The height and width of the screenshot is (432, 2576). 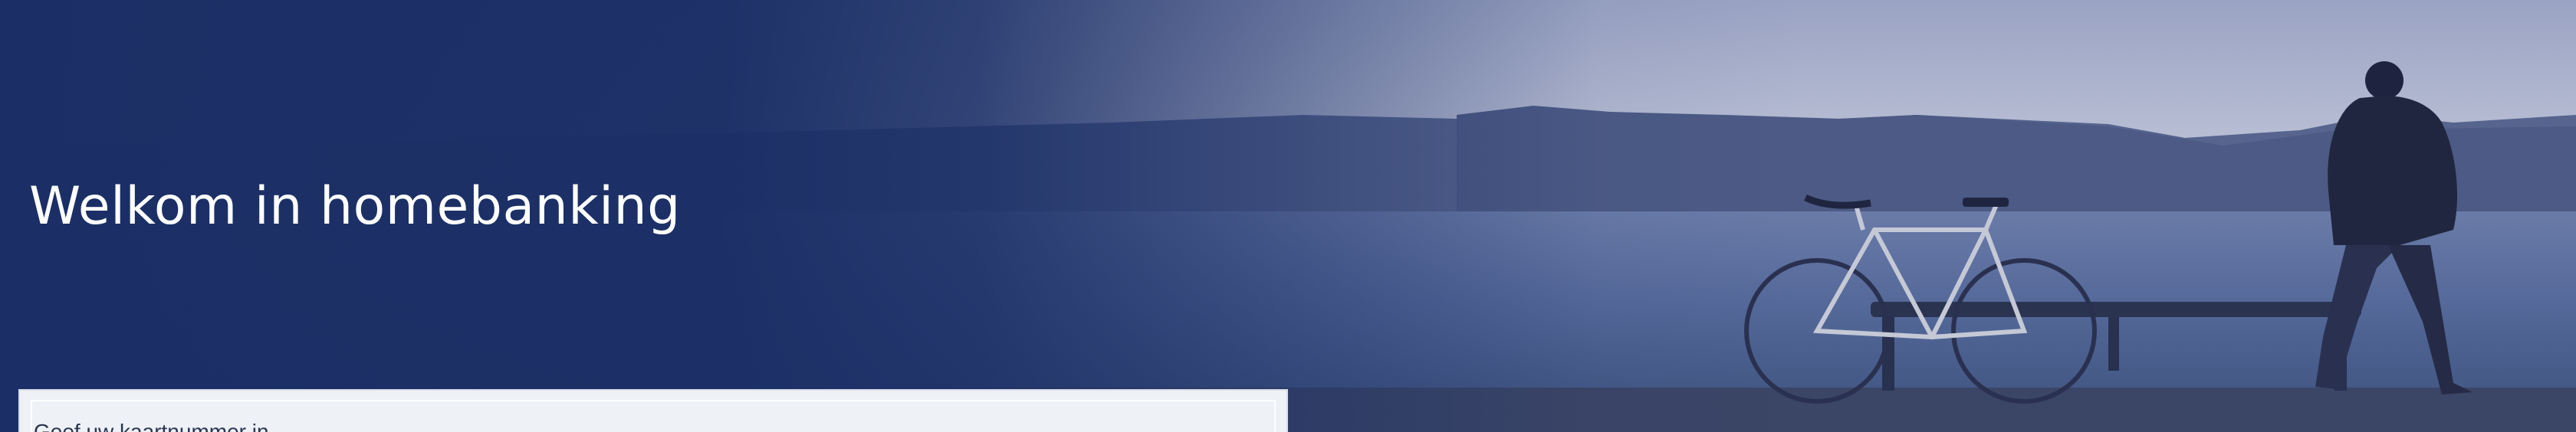 I want to click on card-number-instruction: Geef uw kaartnummer in, so click(x=151, y=426).